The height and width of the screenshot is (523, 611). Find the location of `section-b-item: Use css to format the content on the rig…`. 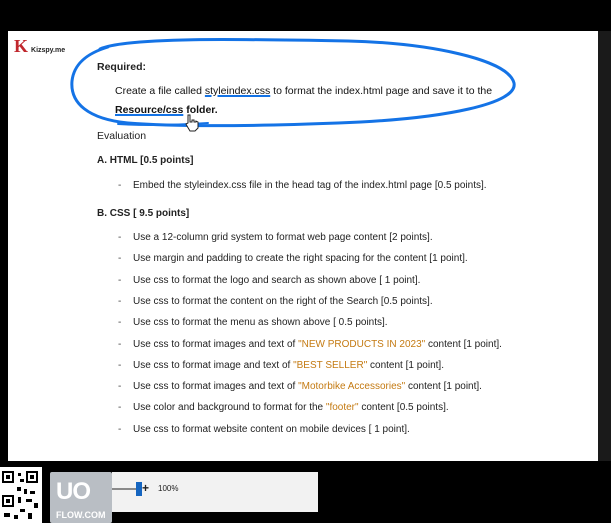

section-b-item: Use css to format the content on the rig… is located at coordinates (283, 301).